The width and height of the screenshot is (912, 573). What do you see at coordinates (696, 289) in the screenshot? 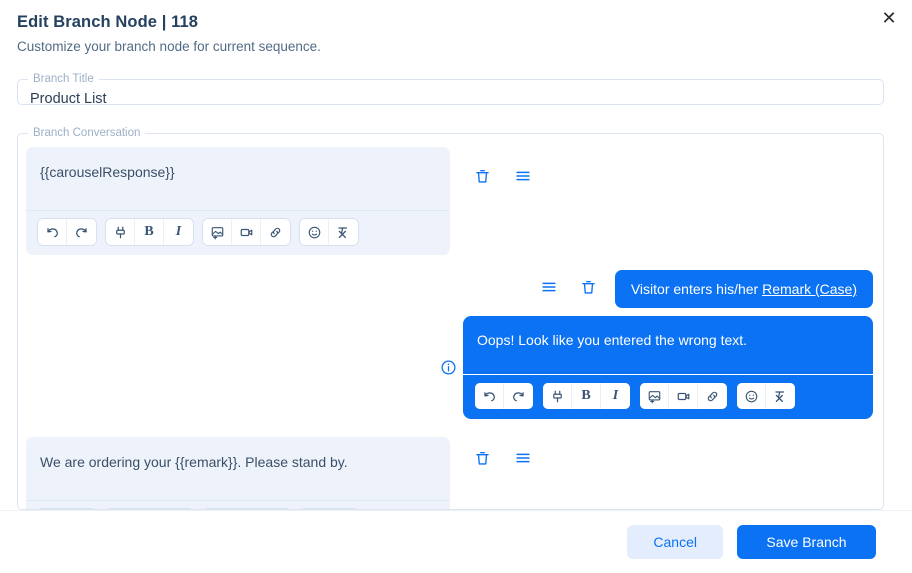
I see `visitor-pill-prefix: Visitor enters his/her` at bounding box center [696, 289].